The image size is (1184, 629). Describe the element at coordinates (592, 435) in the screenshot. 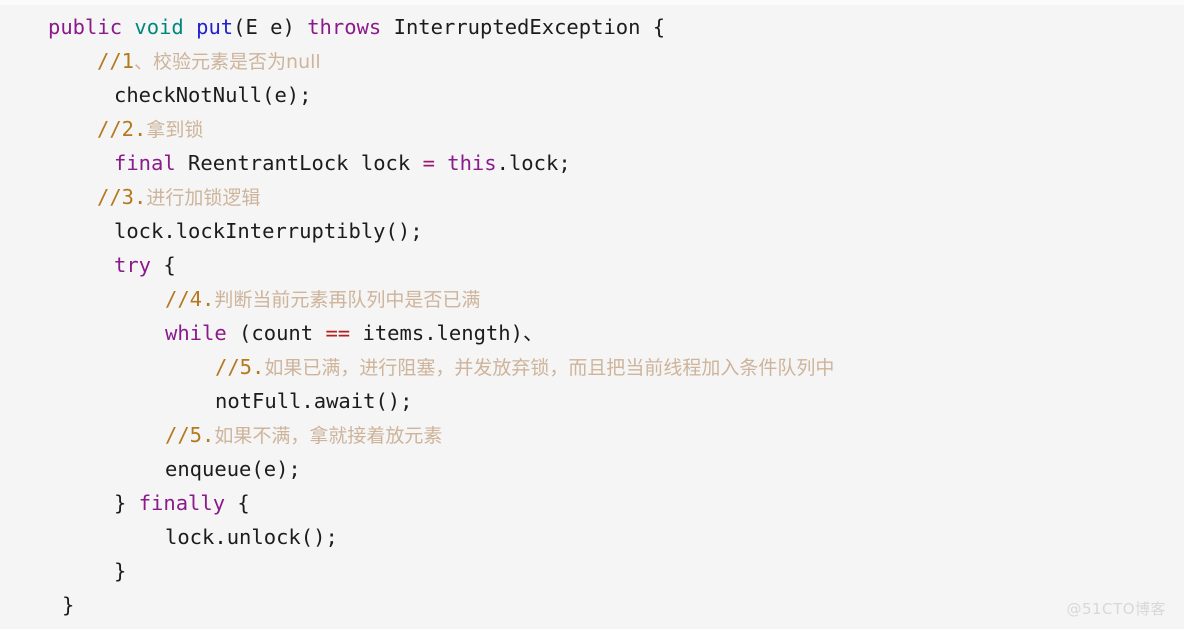

I see `code-line: //5.如果不满，拿就接着放元素` at that location.